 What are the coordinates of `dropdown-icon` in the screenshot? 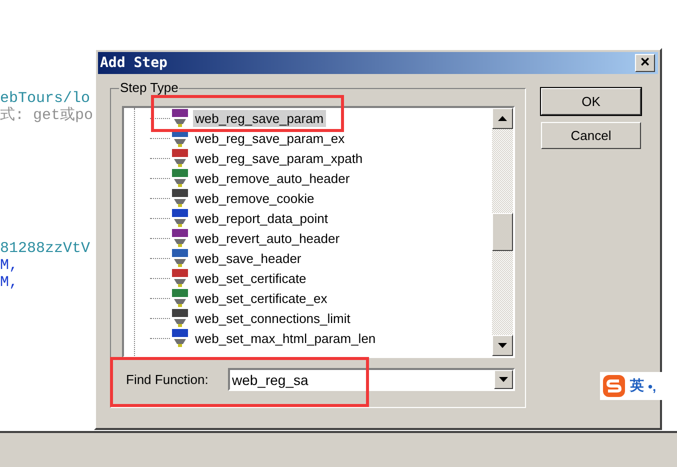 It's located at (503, 379).